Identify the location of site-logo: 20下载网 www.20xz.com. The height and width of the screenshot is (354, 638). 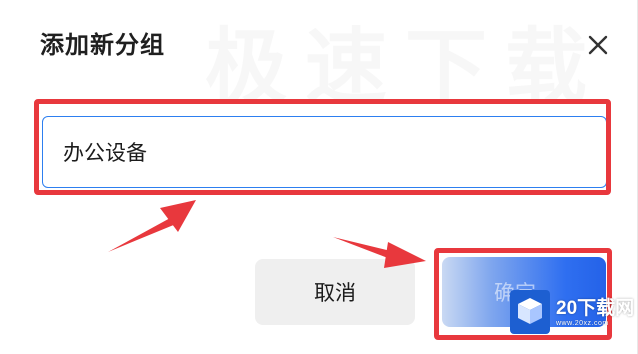
(573, 312).